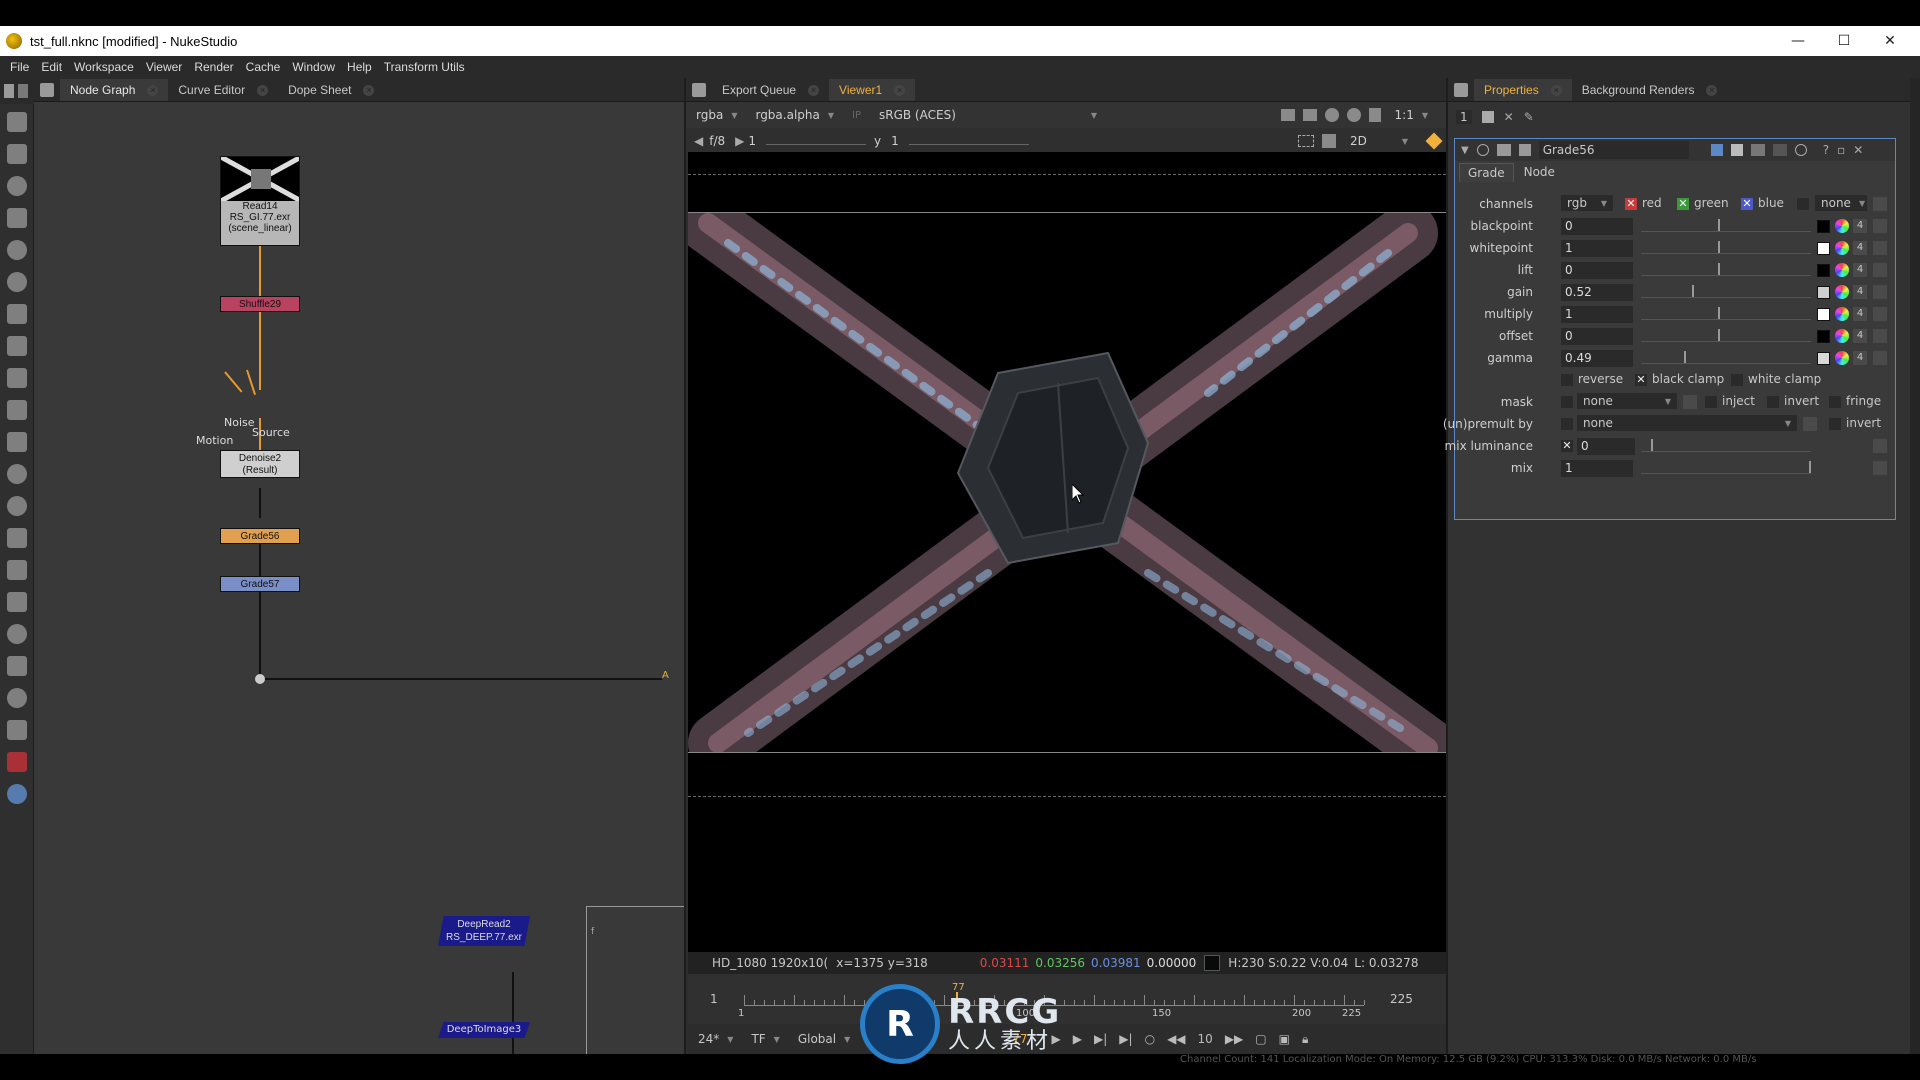 The image size is (1920, 1080). I want to click on input-node-icon, so click(1503, 150).